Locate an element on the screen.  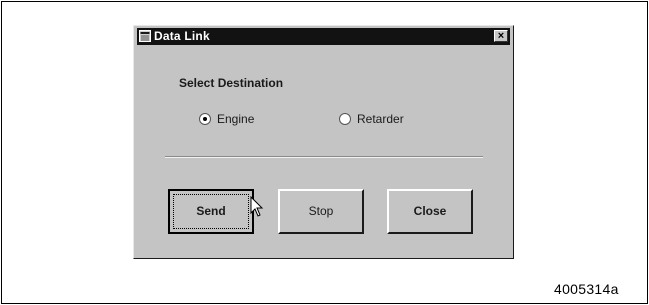
radio-engine-label: Engine is located at coordinates (236, 119).